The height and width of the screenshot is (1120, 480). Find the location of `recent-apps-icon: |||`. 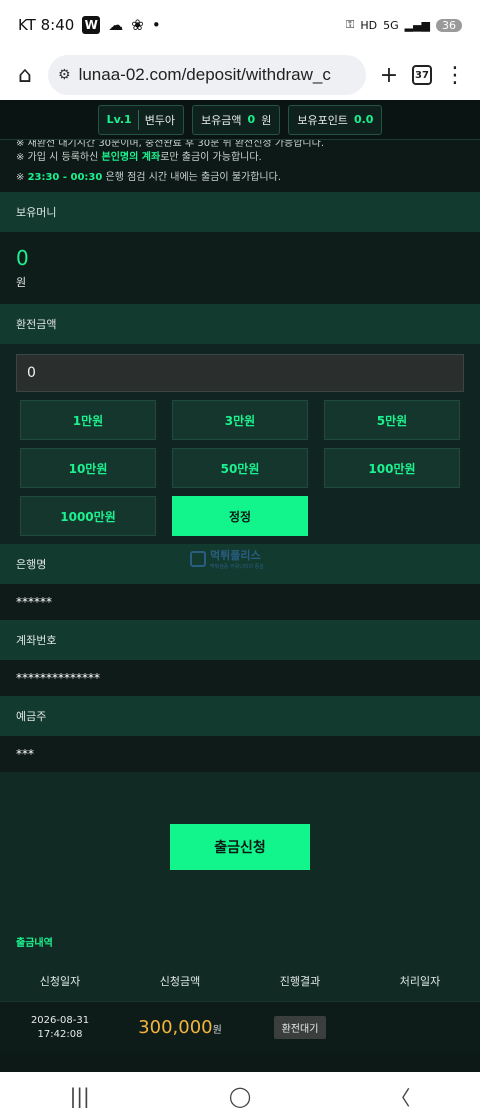

recent-apps-icon: ||| is located at coordinates (80, 1096).